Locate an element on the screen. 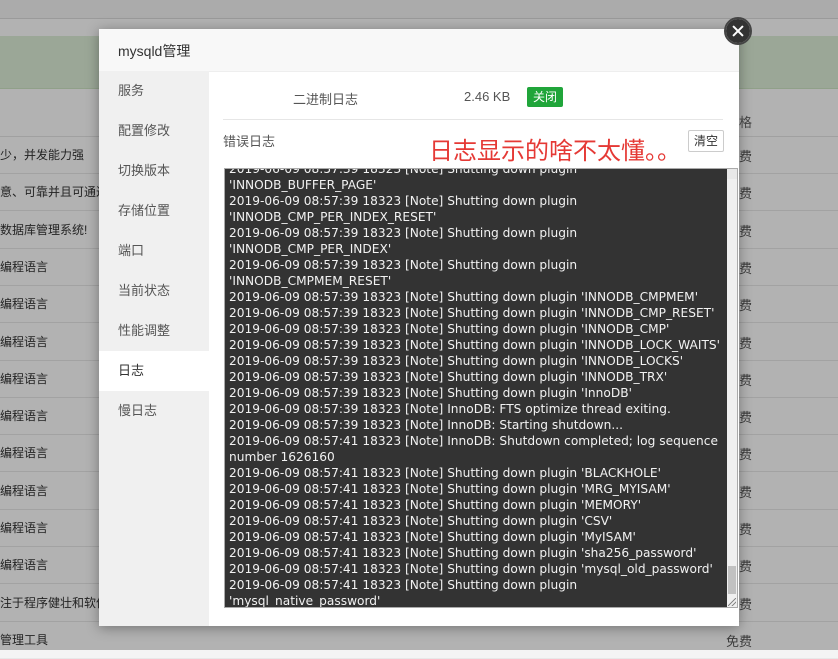 Image resolution: width=838 pixels, height=659 pixels. dialog-sidebar: 服务 配置修改 切换版本 存储位置 端口 当前状态 性能调整 日志 慢日志 is located at coordinates (154, 348).